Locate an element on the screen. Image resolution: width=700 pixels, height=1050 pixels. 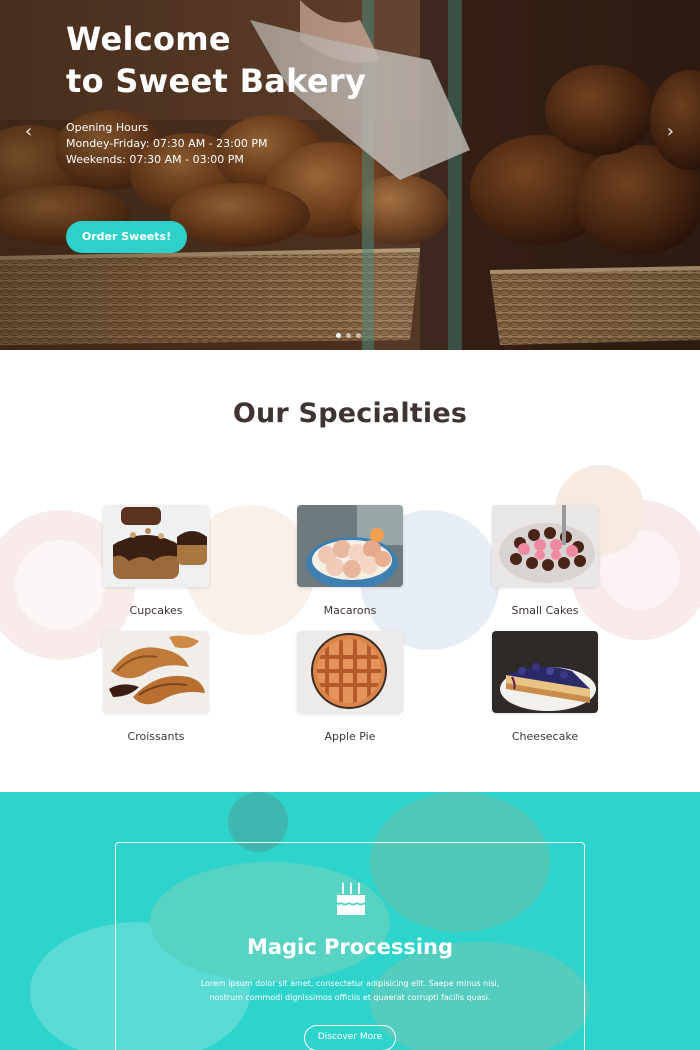
specialty-label-small-cakes: Small Cakes is located at coordinates (545, 610).